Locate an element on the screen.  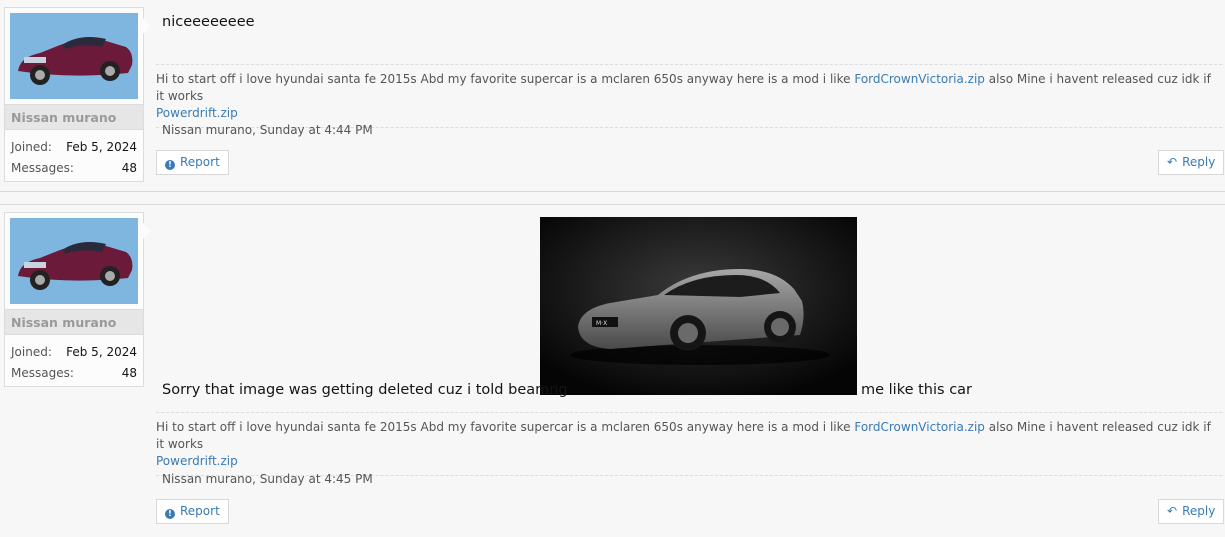
post-meta: Nissan murano, Sunday at 4:45 PM is located at coordinates (267, 479).